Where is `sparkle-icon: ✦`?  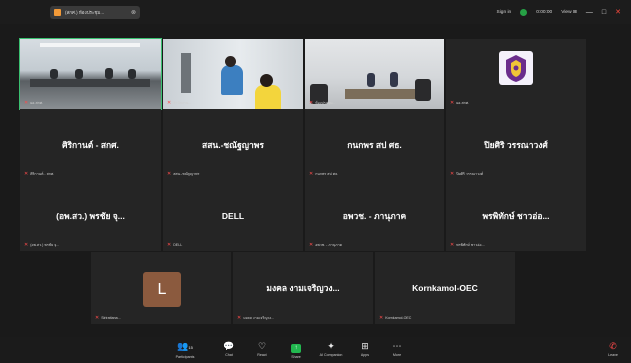
sparkle-icon: ✦ is located at coordinates (331, 346).